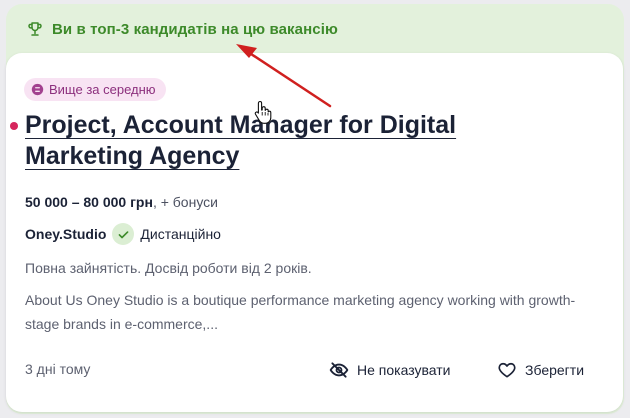 The height and width of the screenshot is (418, 630). What do you see at coordinates (102, 89) in the screenshot?
I see `salary-badge-text: Вище за середню` at bounding box center [102, 89].